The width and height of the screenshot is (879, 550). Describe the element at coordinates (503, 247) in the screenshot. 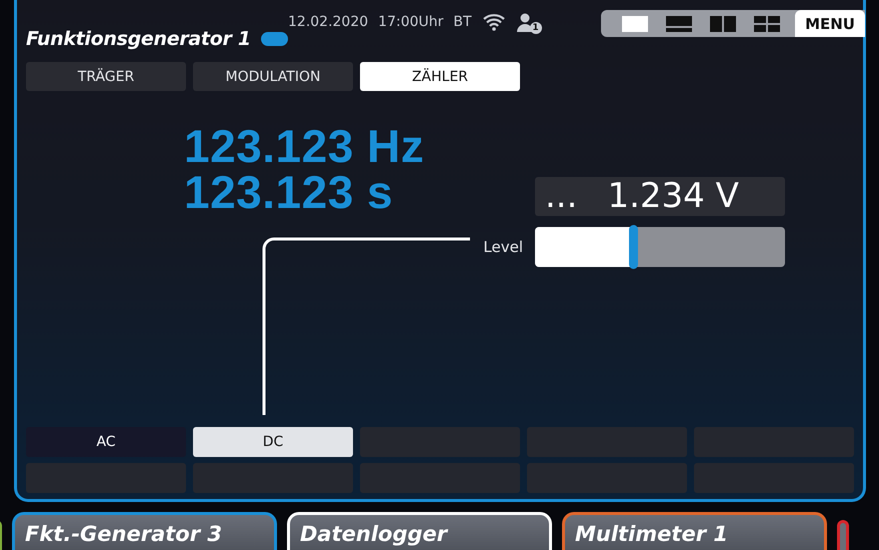

I see `level-label: Level` at that location.